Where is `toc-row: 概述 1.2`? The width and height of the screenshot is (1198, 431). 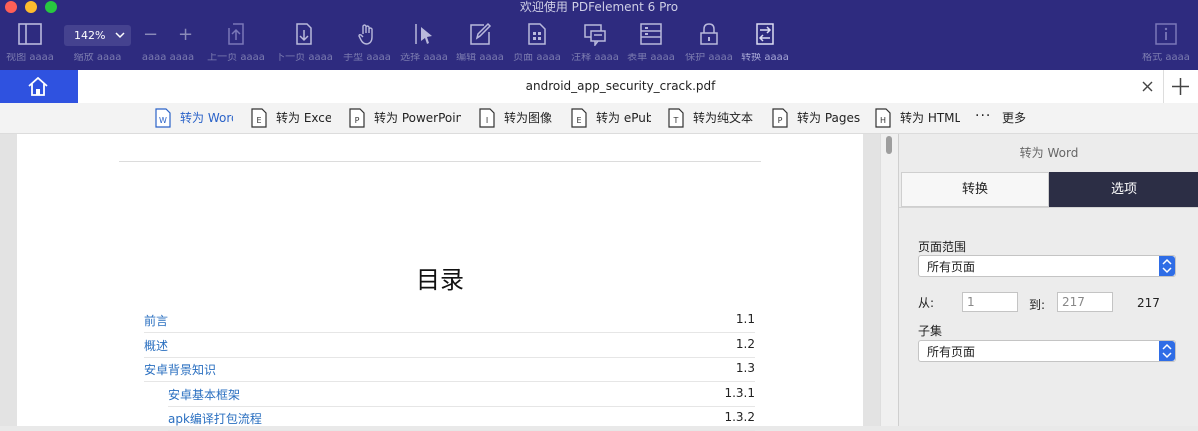
toc-row: 概述 1.2 is located at coordinates (449, 345).